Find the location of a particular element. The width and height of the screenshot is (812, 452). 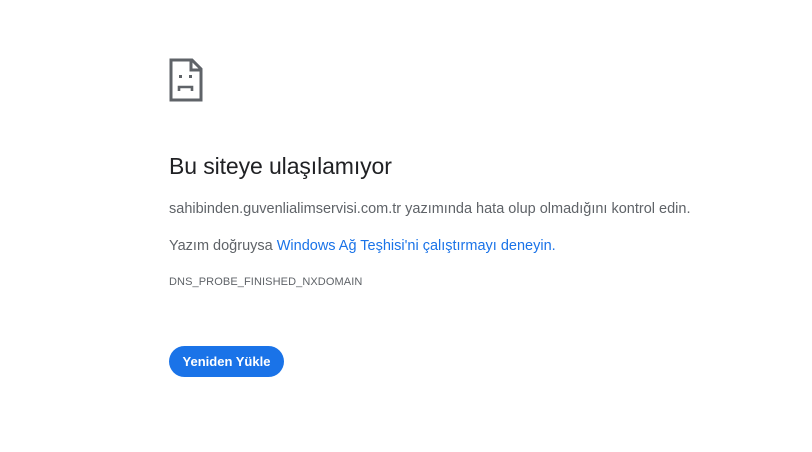

error-code: DNS_PROBE_FINISHED_NXDOMAIN is located at coordinates (266, 282).